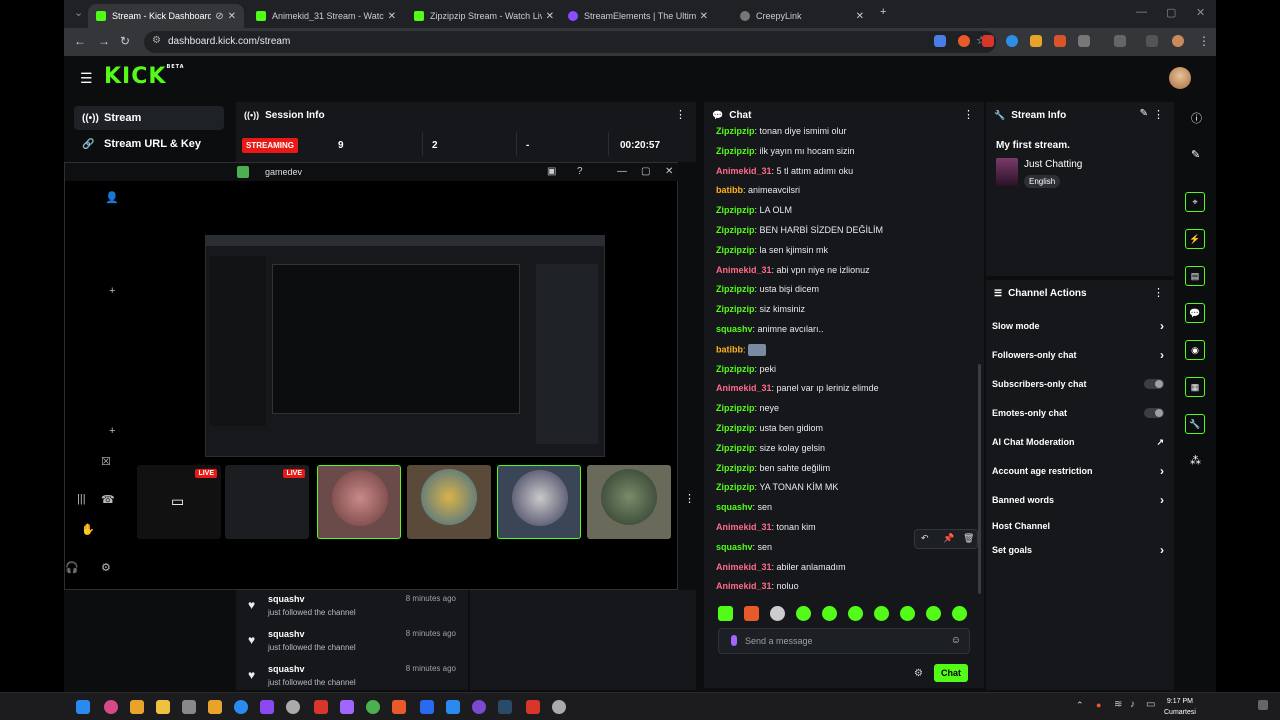 The height and width of the screenshot is (720, 1280). Describe the element at coordinates (1195, 313) in the screenshot. I see `rail-chat-icon: 💬` at that location.